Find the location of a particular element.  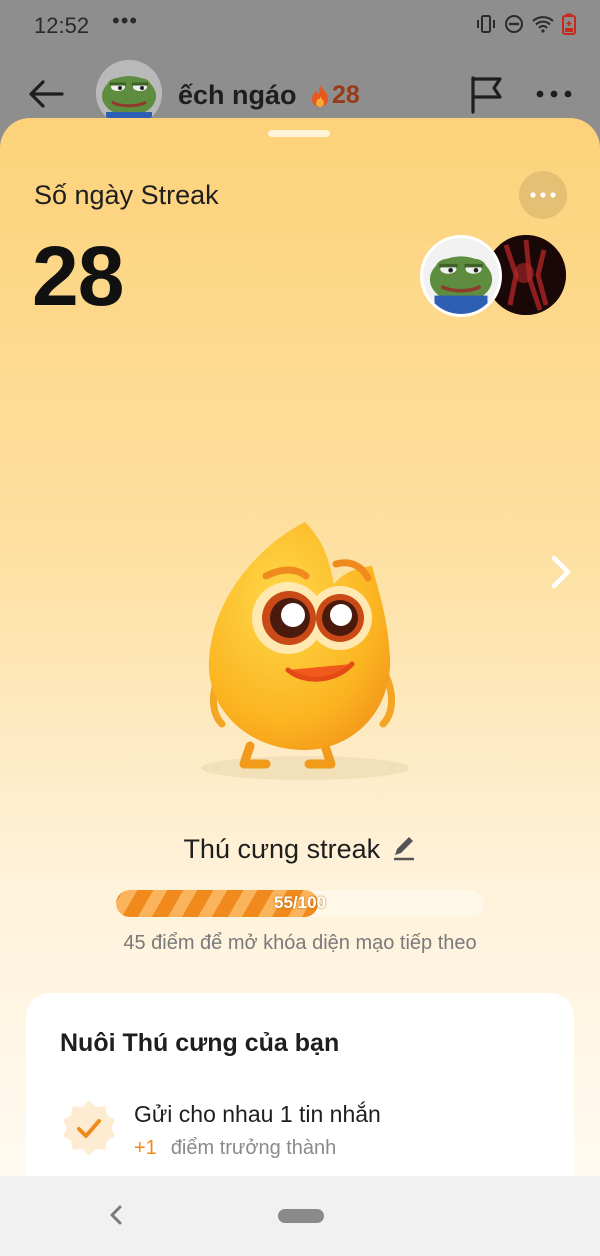

progress-label: 55/100 is located at coordinates (300, 902).